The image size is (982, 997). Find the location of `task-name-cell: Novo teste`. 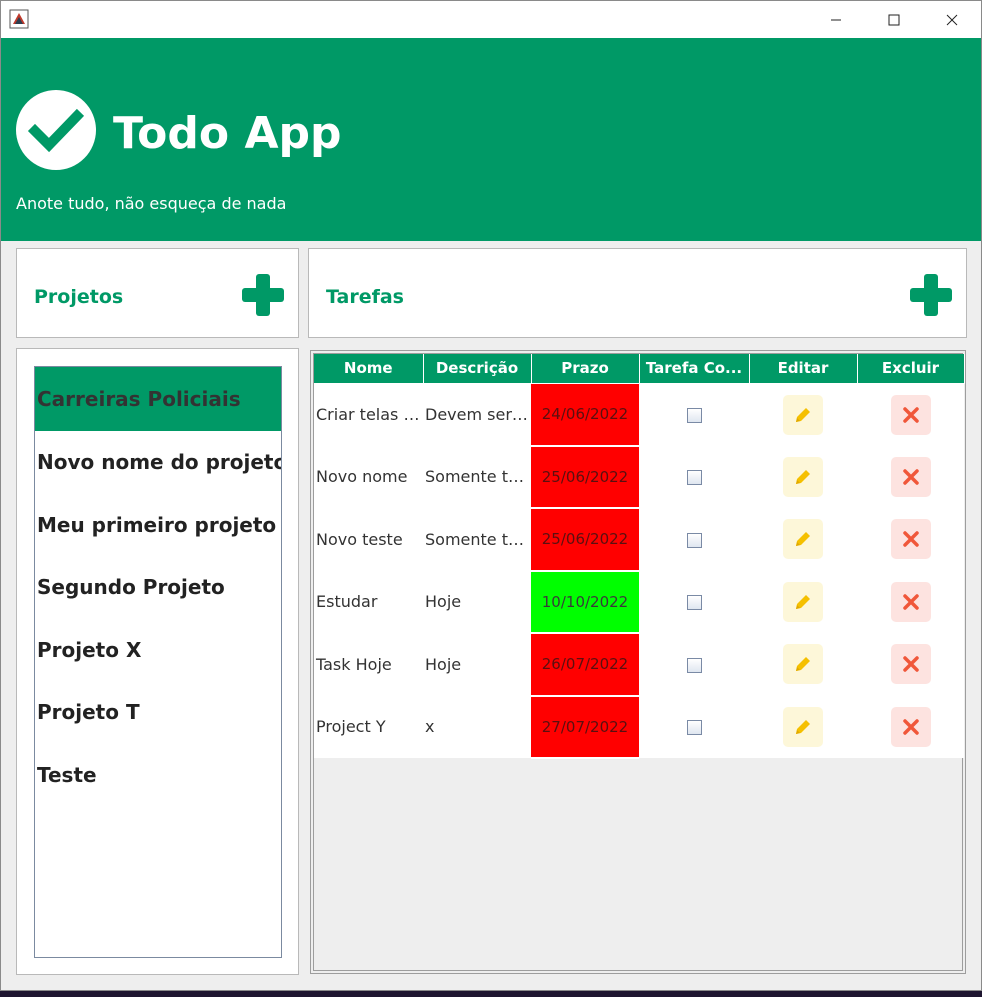

task-name-cell: Novo teste is located at coordinates (368, 539).